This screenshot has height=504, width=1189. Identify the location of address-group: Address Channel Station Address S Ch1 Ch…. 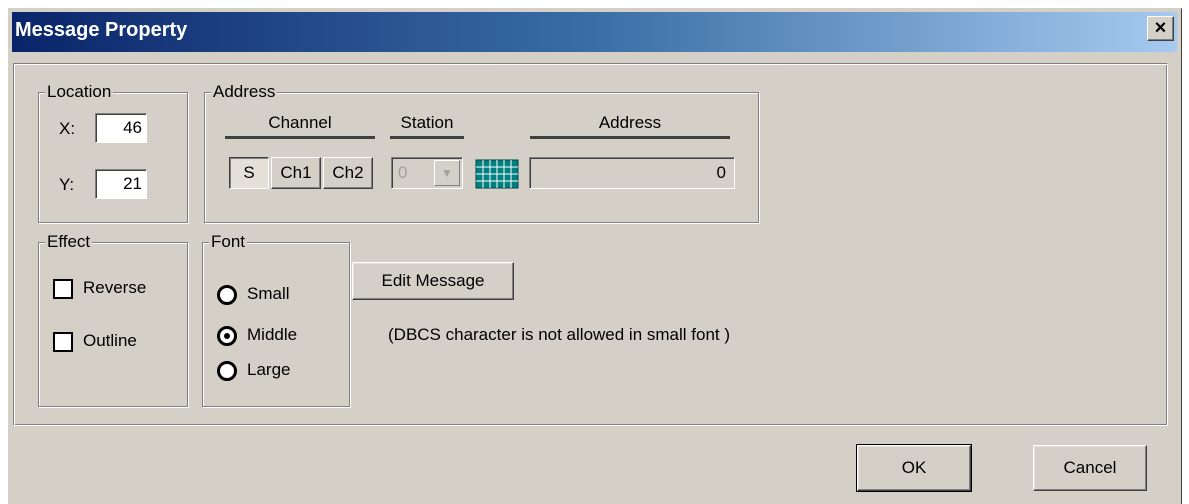
(481, 152).